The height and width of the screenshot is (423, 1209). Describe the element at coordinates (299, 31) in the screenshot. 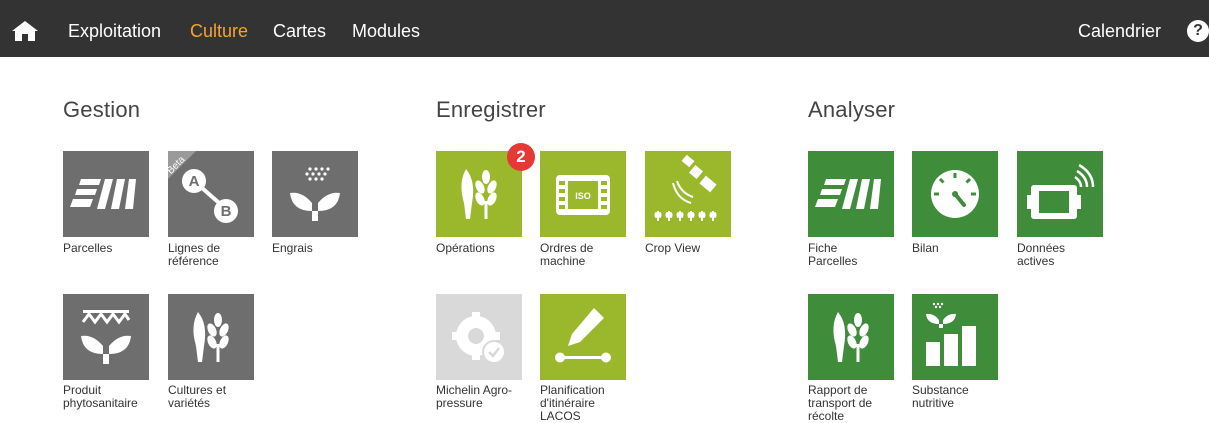

I see `nav-cartes: Cartes` at that location.